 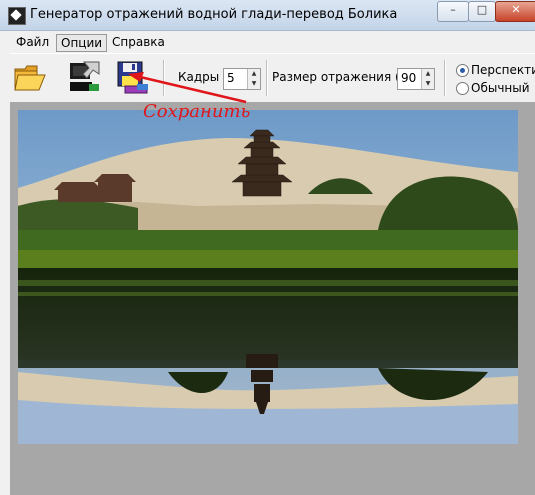 What do you see at coordinates (503, 70) in the screenshot?
I see `perspective-label: Перспектива` at bounding box center [503, 70].